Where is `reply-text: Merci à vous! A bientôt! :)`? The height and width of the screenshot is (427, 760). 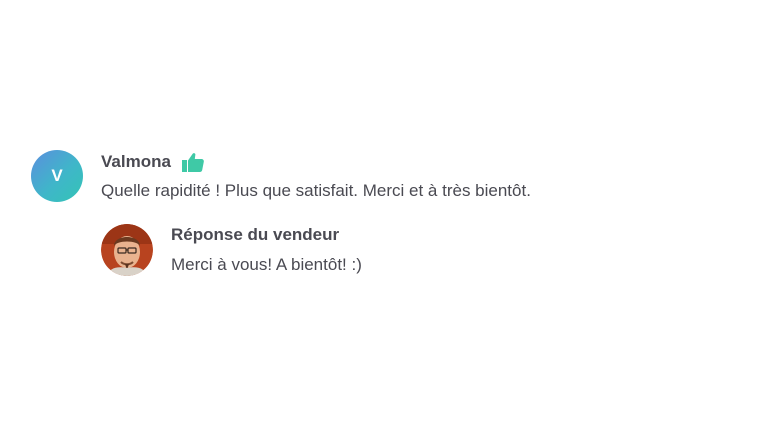
reply-text: Merci à vous! A bientôt! :) is located at coordinates (266, 264).